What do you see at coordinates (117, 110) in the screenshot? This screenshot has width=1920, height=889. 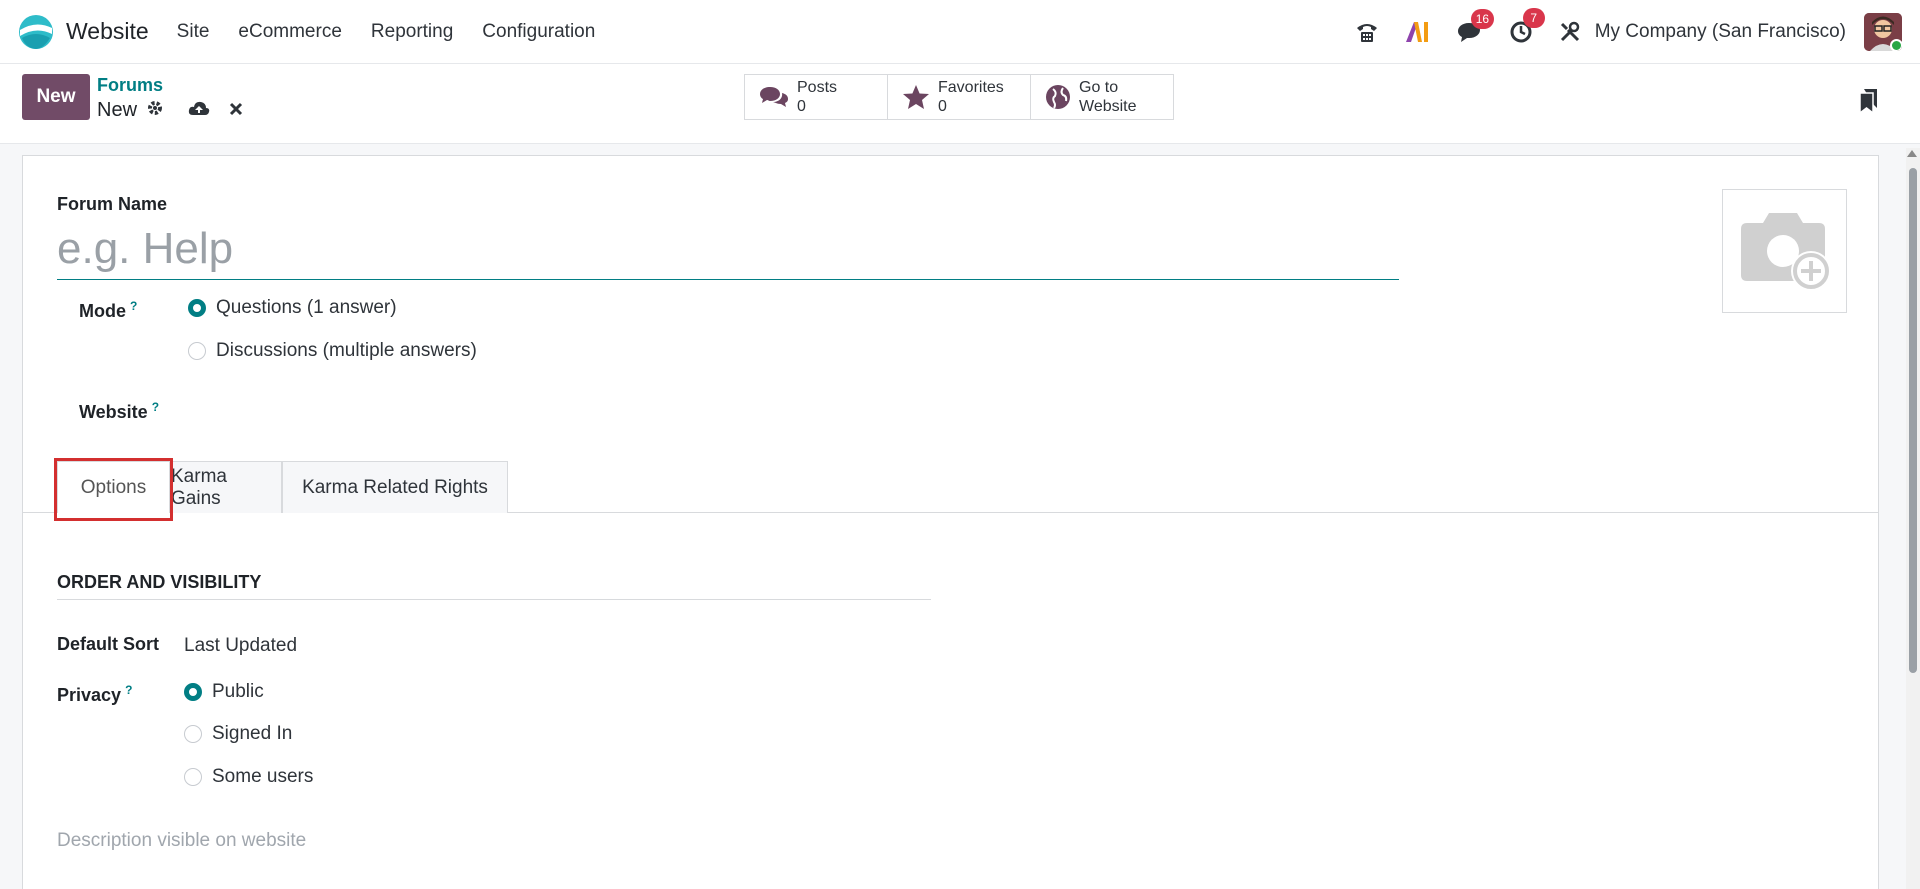 I see `breadcrumb-current-label: New` at bounding box center [117, 110].